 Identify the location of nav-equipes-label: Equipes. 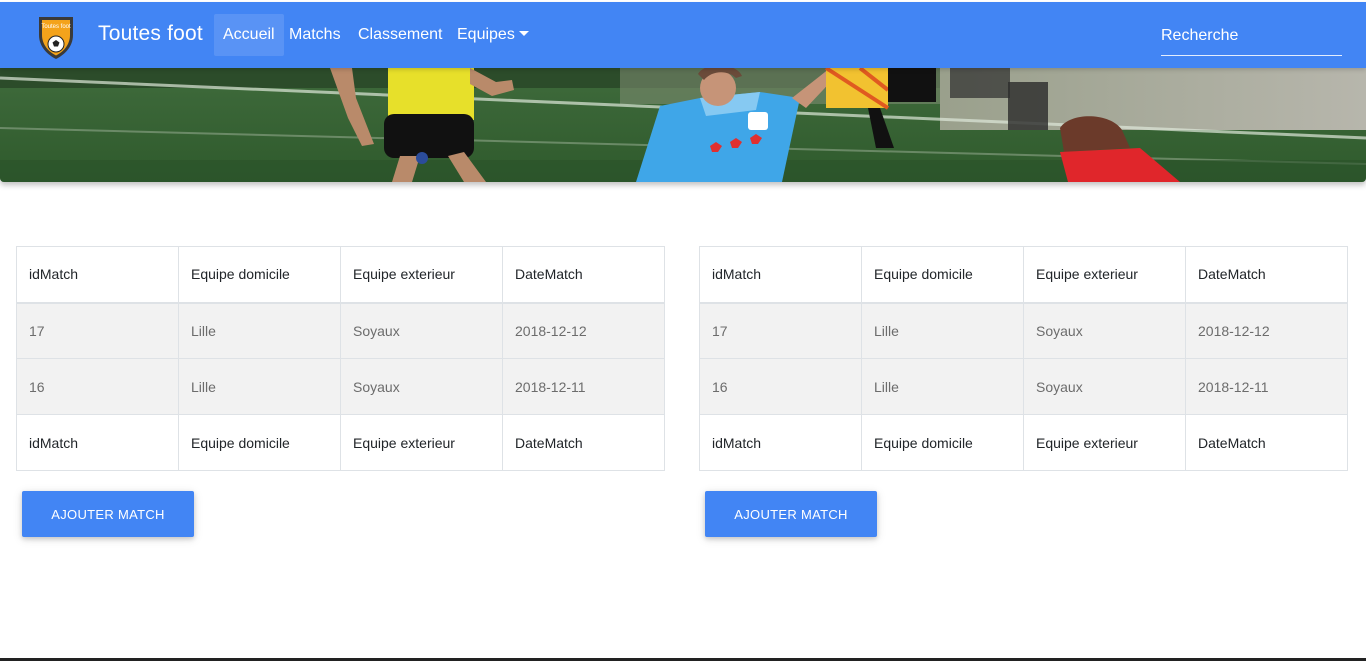
(486, 34).